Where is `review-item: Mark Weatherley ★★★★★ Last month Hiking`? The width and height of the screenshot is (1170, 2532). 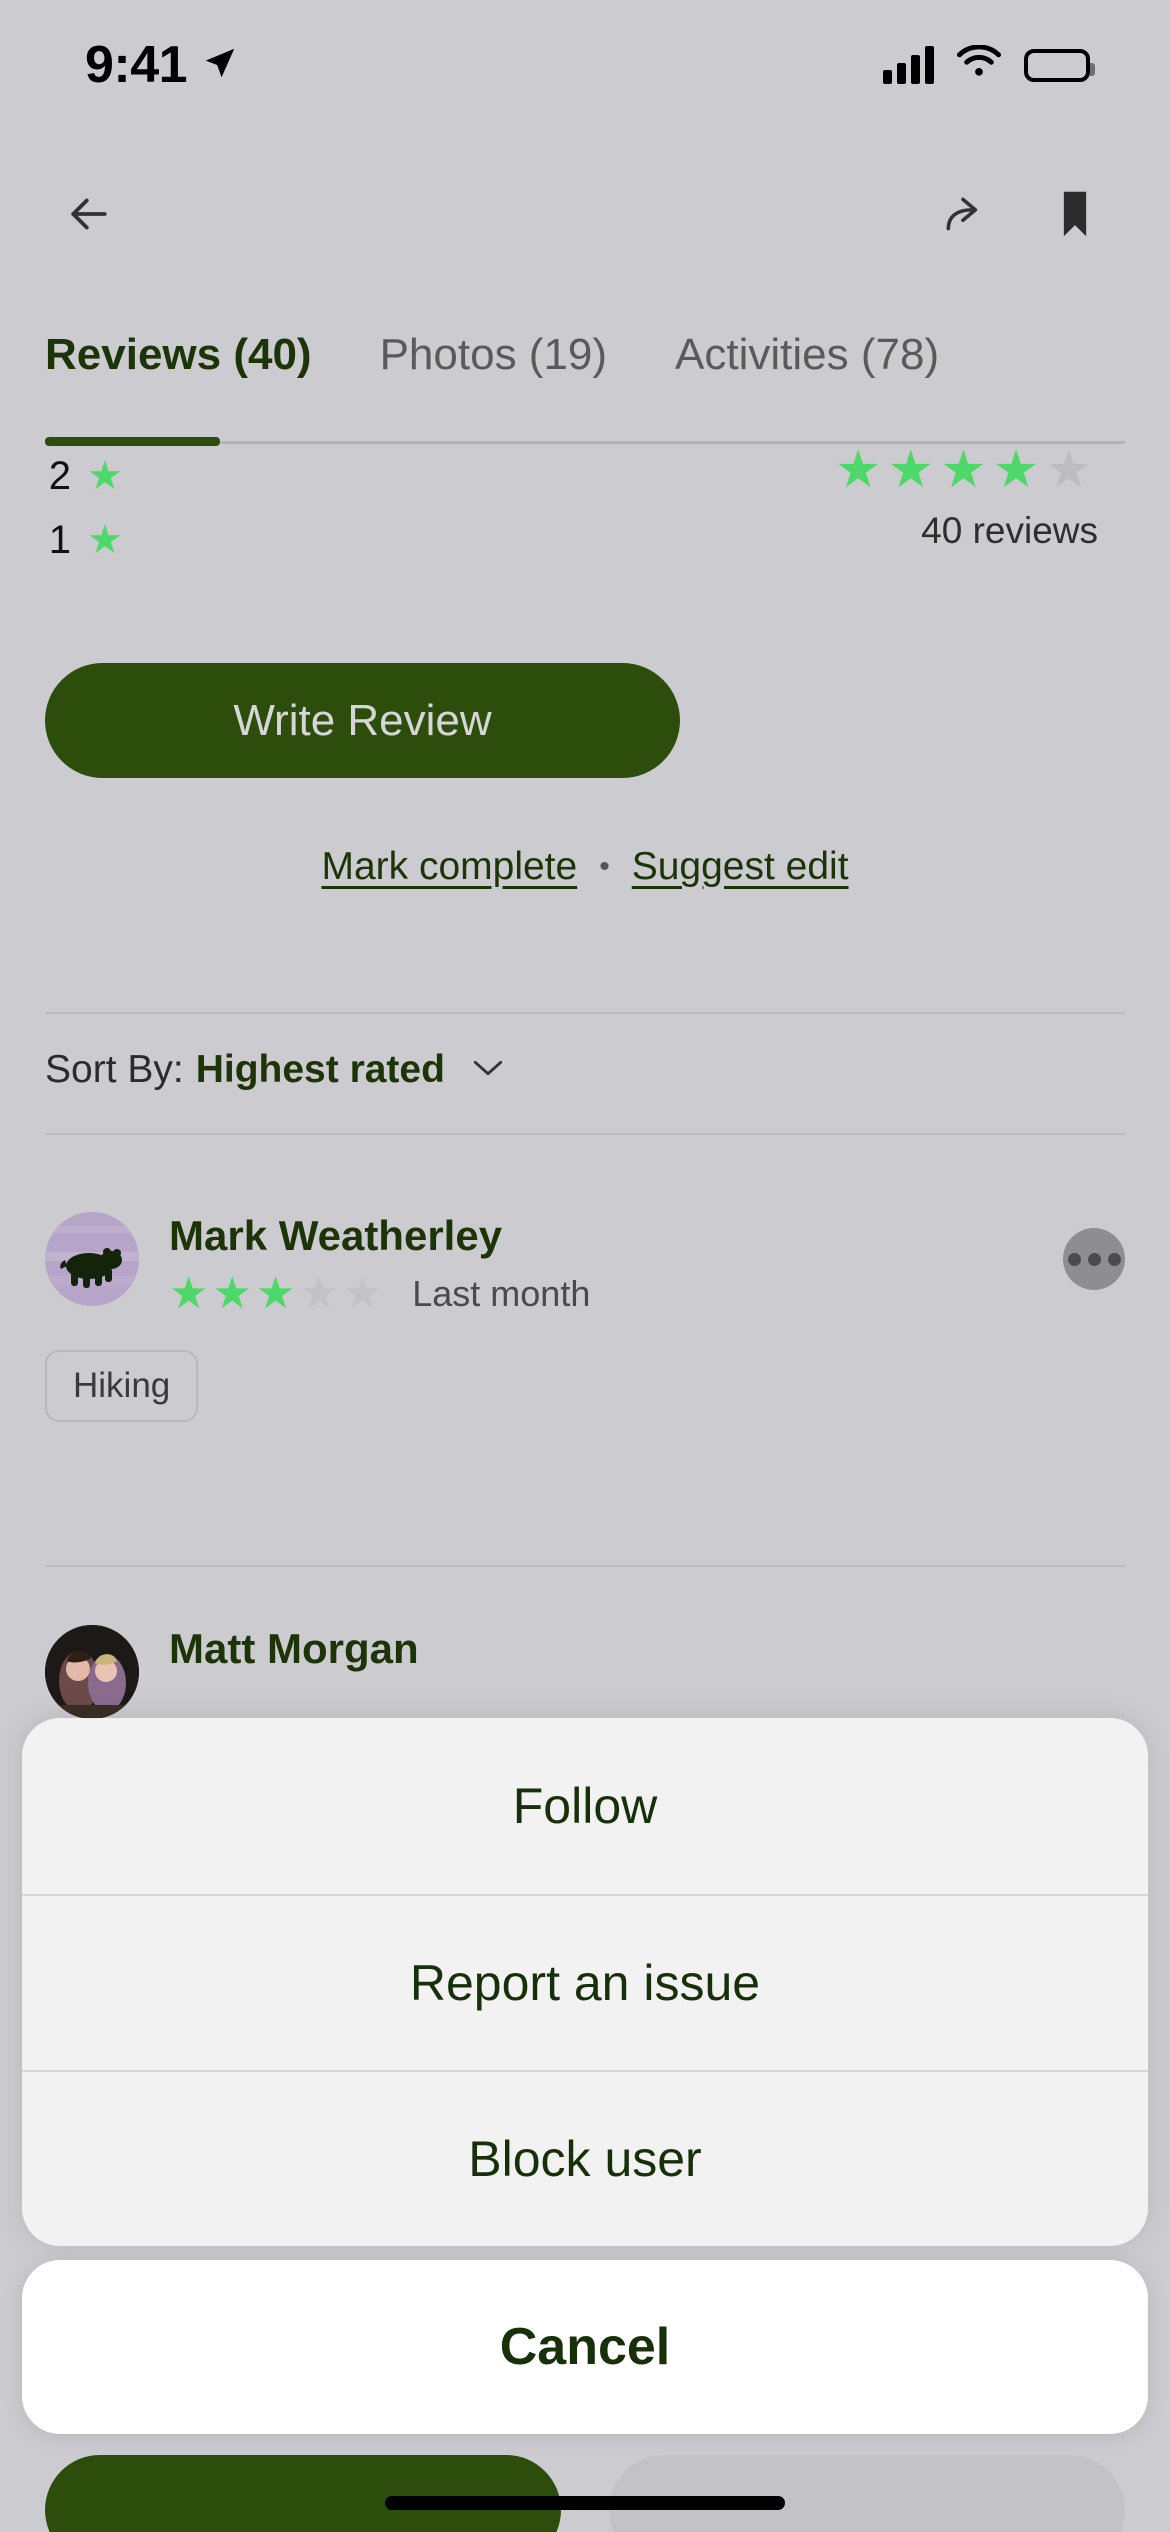
review-item: Mark Weatherley ★★★★★ Last month Hiking is located at coordinates (585, 1317).